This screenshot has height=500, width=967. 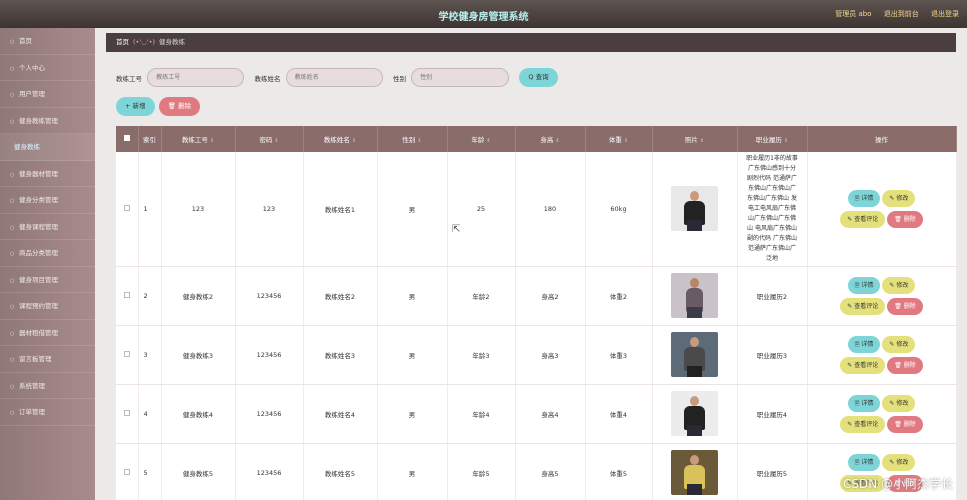 I want to click on add-button: + 新增, so click(x=135, y=106).